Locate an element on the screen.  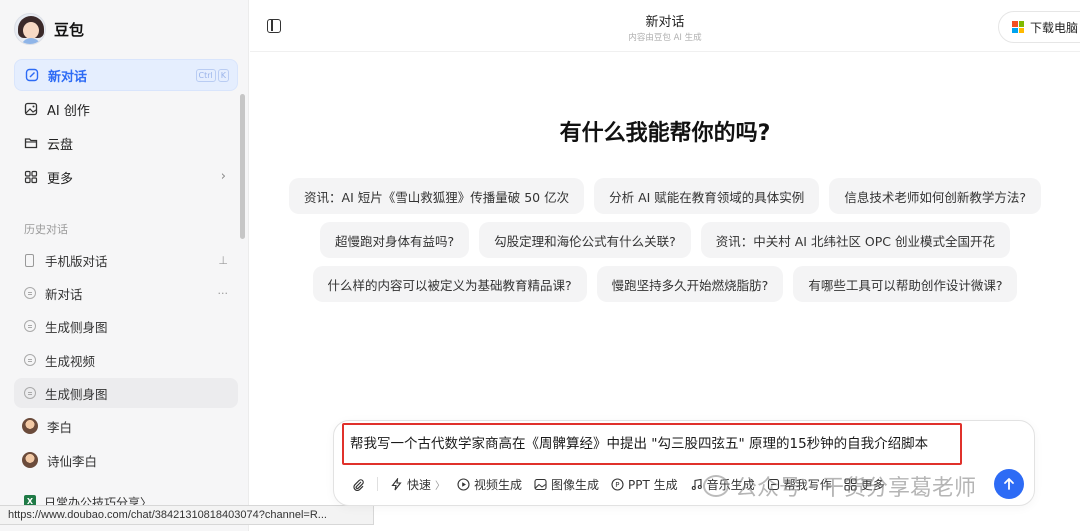
video-generate-button: 视频生成 is located at coordinates (489, 484).